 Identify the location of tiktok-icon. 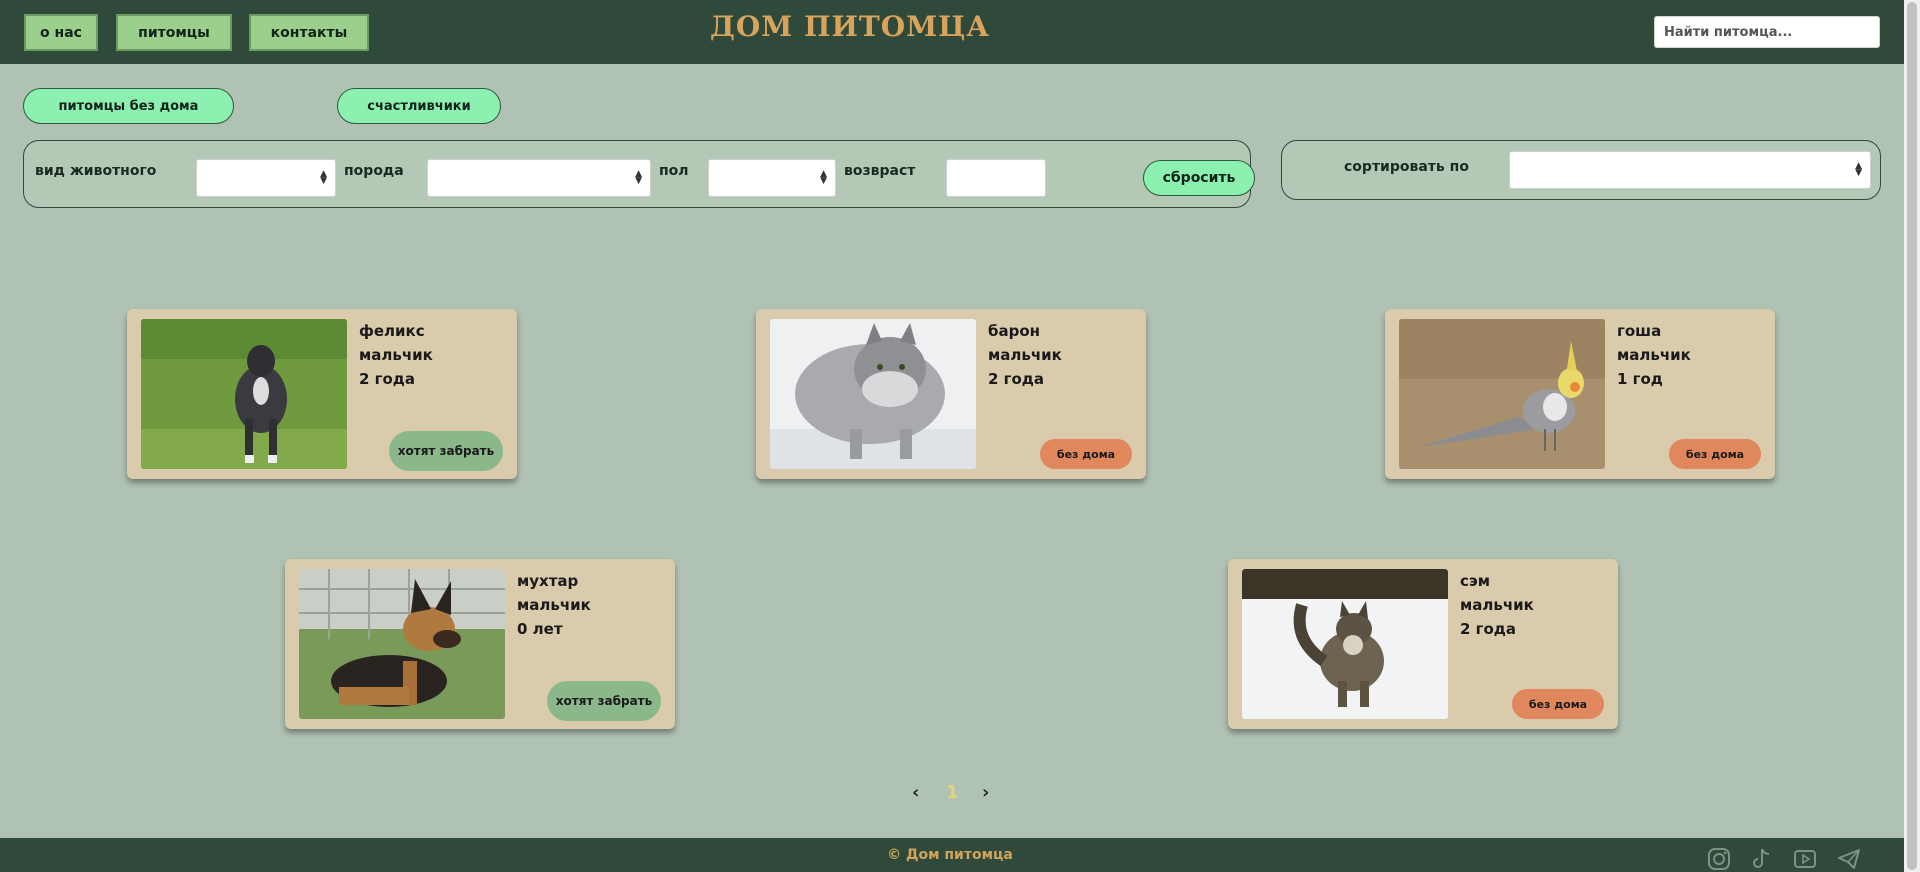
(1761, 859).